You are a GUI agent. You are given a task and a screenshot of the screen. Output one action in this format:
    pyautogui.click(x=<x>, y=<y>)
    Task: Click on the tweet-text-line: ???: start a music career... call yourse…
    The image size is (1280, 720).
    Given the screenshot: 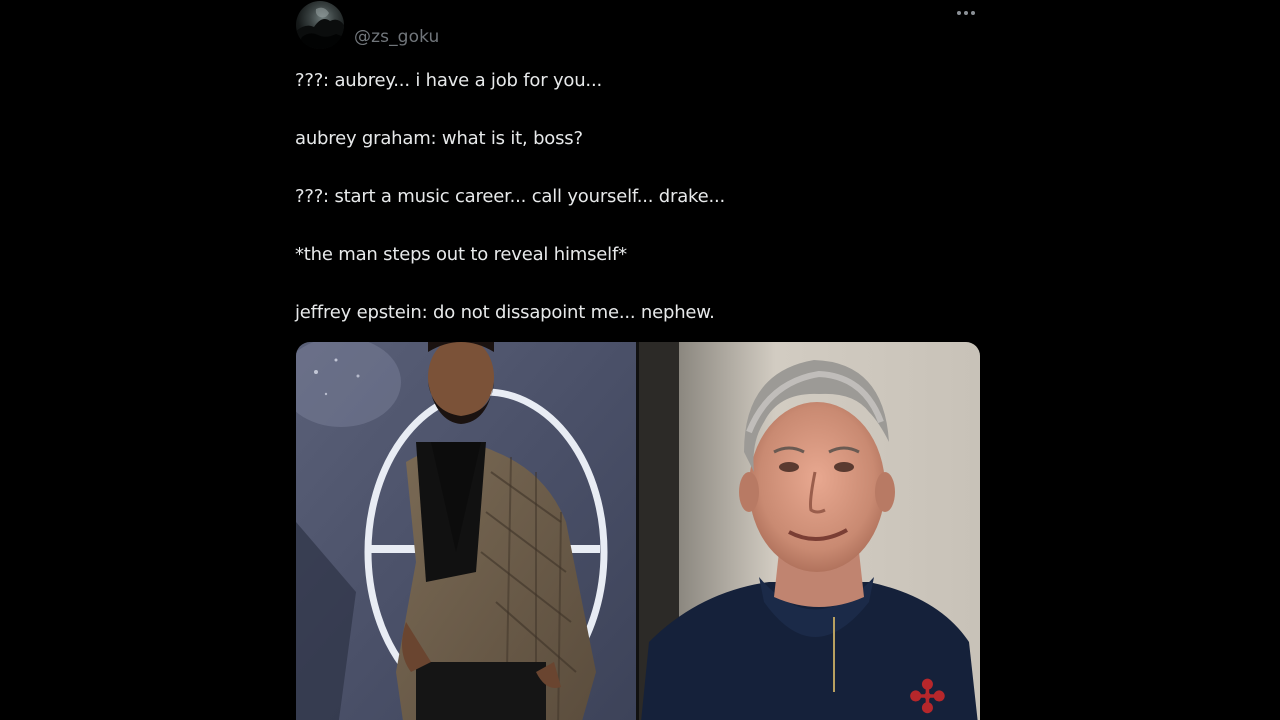 What is the action you would take?
    pyautogui.click(x=510, y=196)
    